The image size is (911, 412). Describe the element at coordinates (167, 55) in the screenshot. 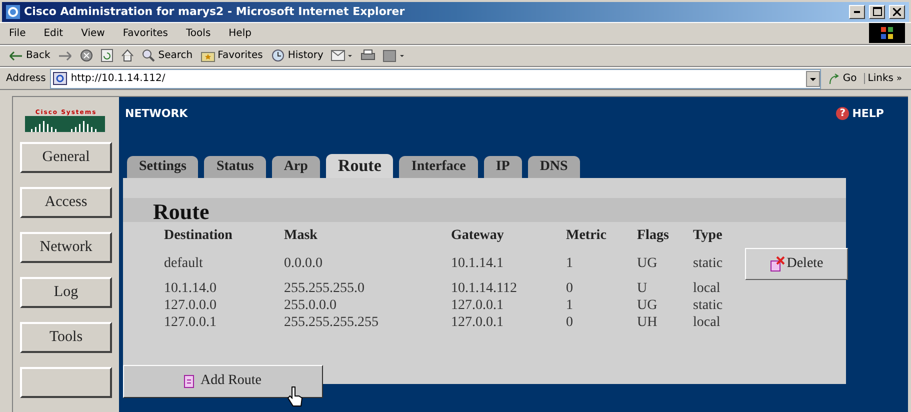

I see `search-button: Search` at that location.